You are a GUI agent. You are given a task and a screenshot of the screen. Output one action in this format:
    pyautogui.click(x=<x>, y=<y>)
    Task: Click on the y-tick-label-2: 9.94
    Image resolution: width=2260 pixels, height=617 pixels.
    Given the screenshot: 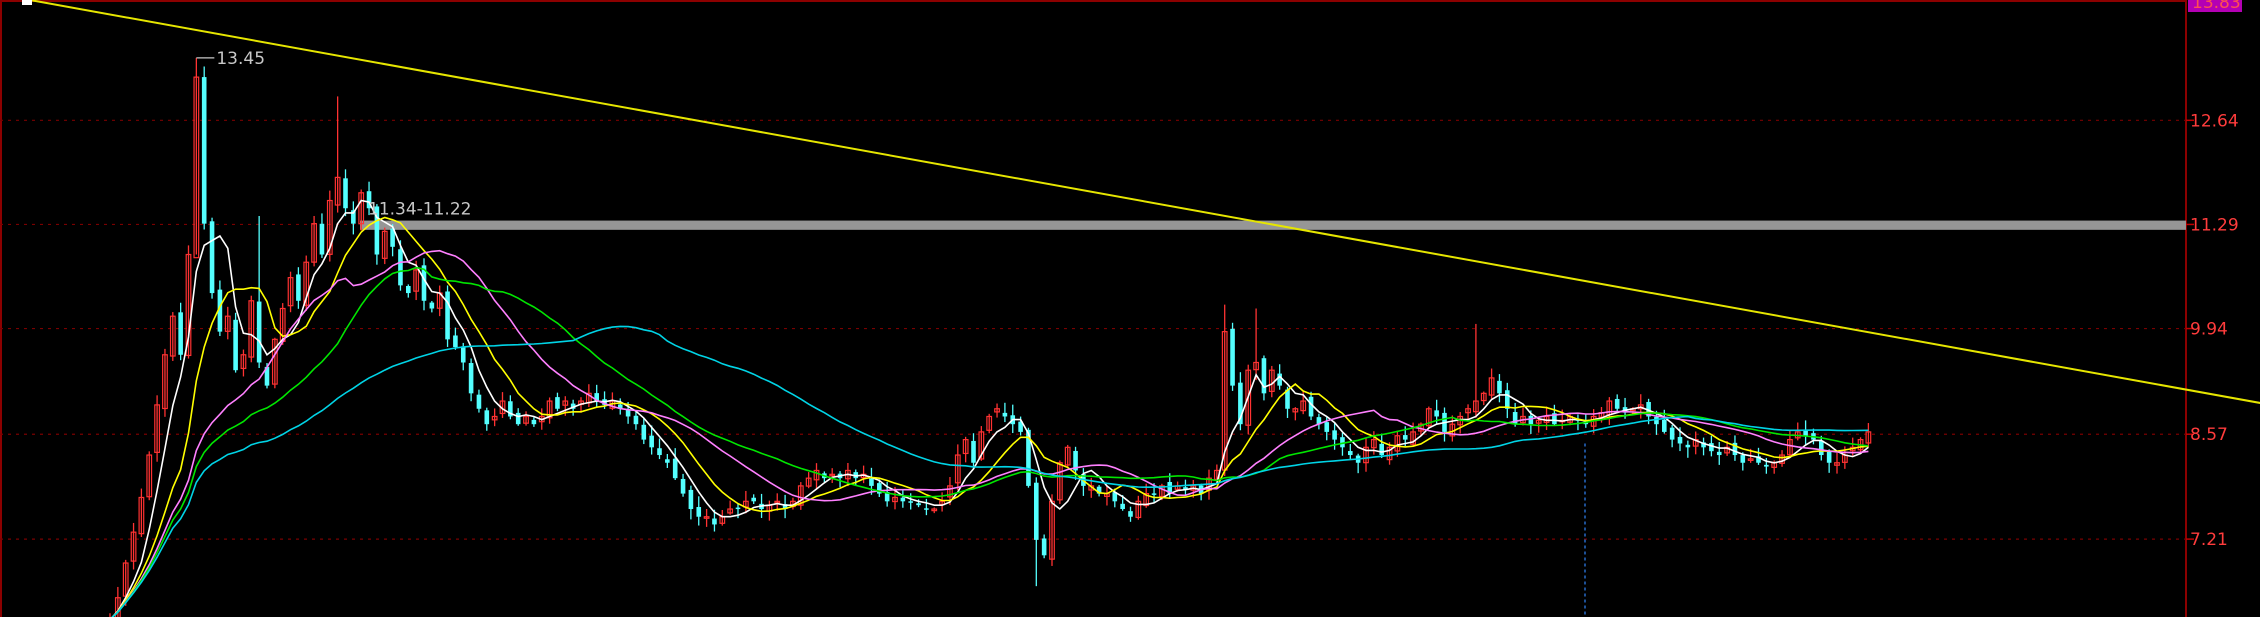 What is the action you would take?
    pyautogui.click(x=2209, y=330)
    